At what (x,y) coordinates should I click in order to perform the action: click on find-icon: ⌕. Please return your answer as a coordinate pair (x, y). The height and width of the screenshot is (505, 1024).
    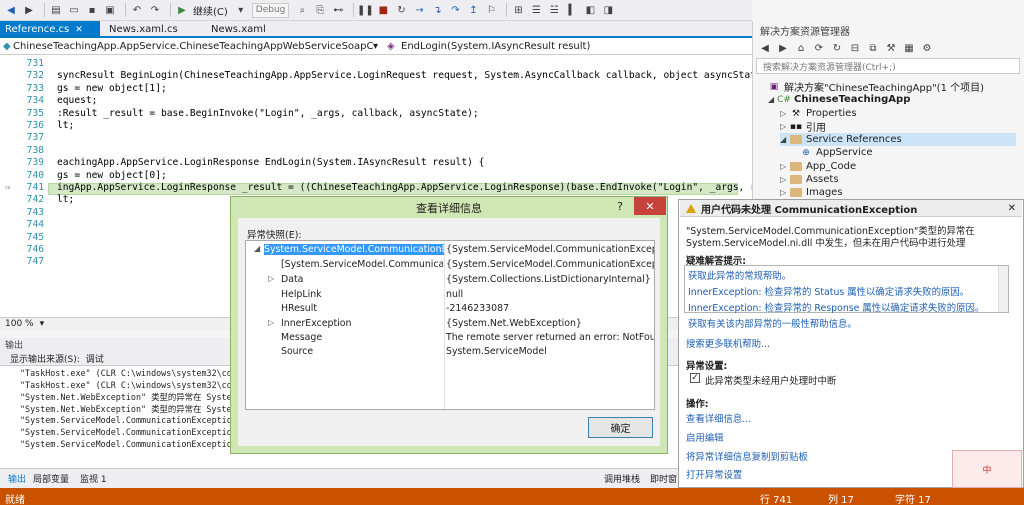
    Looking at the image, I should click on (302, 10).